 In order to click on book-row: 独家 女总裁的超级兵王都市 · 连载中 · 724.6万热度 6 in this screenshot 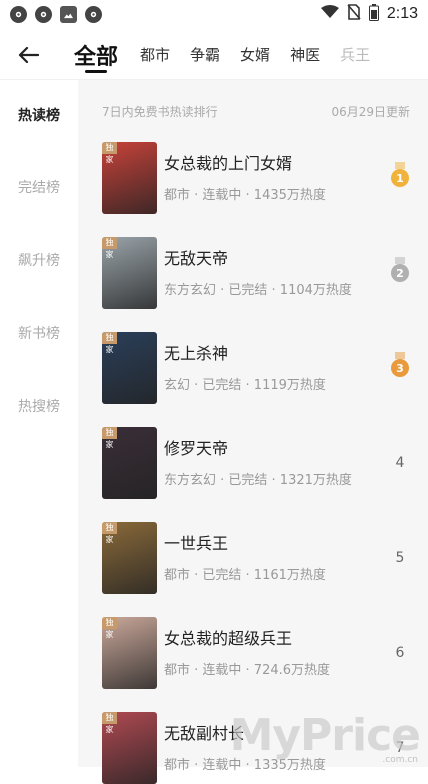, I will do `click(257, 653)`.